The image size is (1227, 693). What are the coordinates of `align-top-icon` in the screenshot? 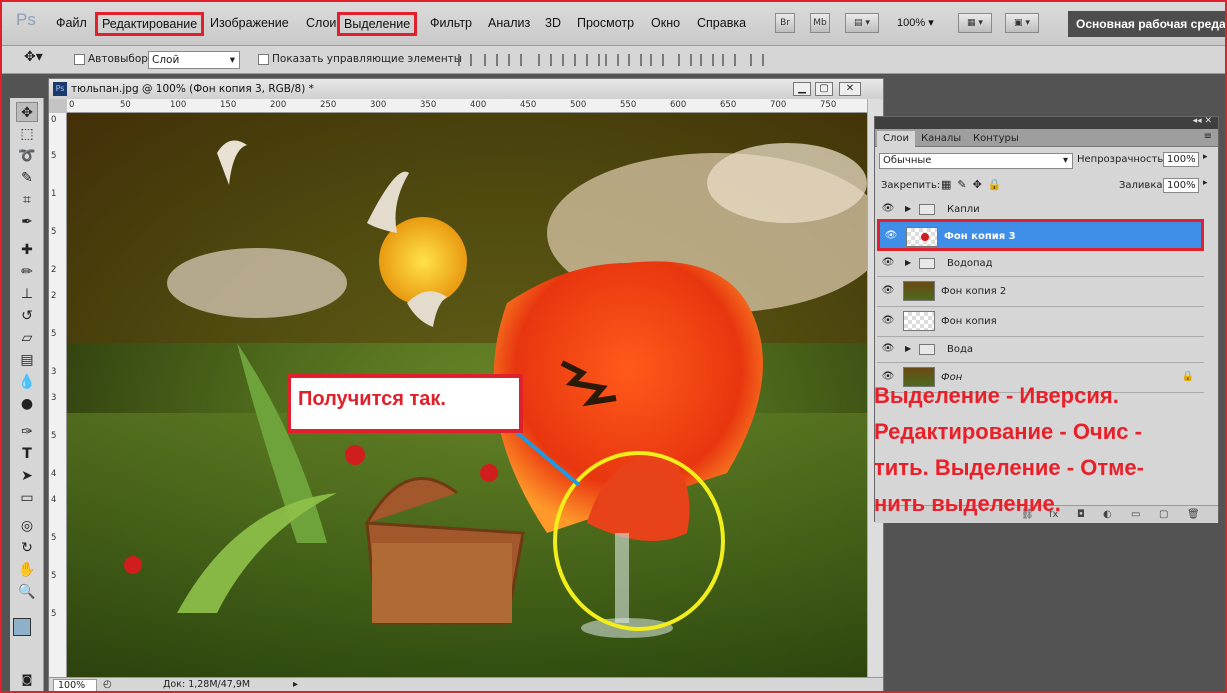 It's located at (465, 60).